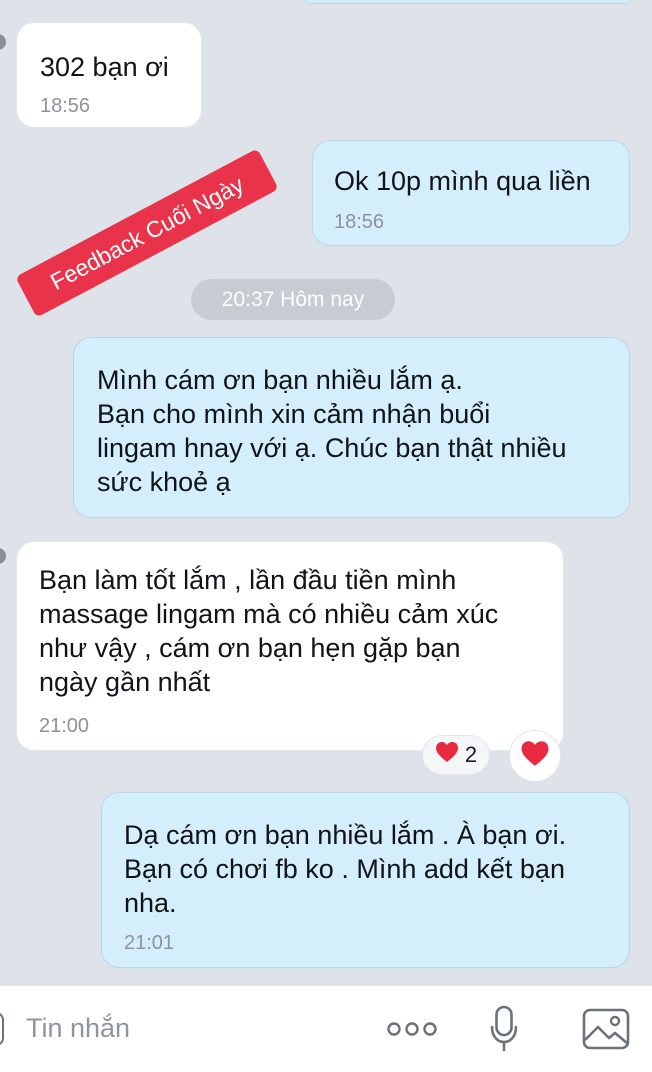  I want to click on message-text: 302 bạn ơi, so click(104, 67).